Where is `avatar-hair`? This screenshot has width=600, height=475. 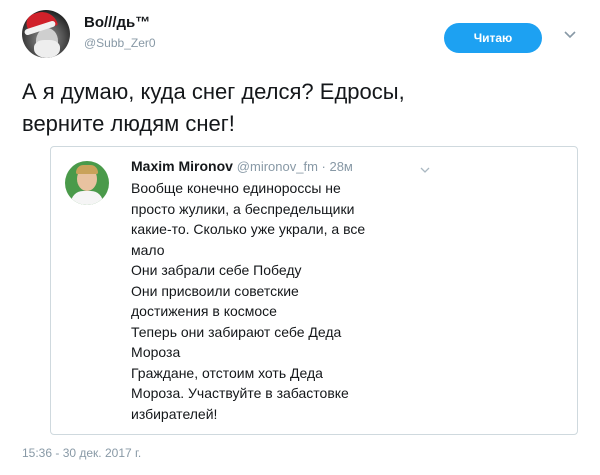 avatar-hair is located at coordinates (87, 169).